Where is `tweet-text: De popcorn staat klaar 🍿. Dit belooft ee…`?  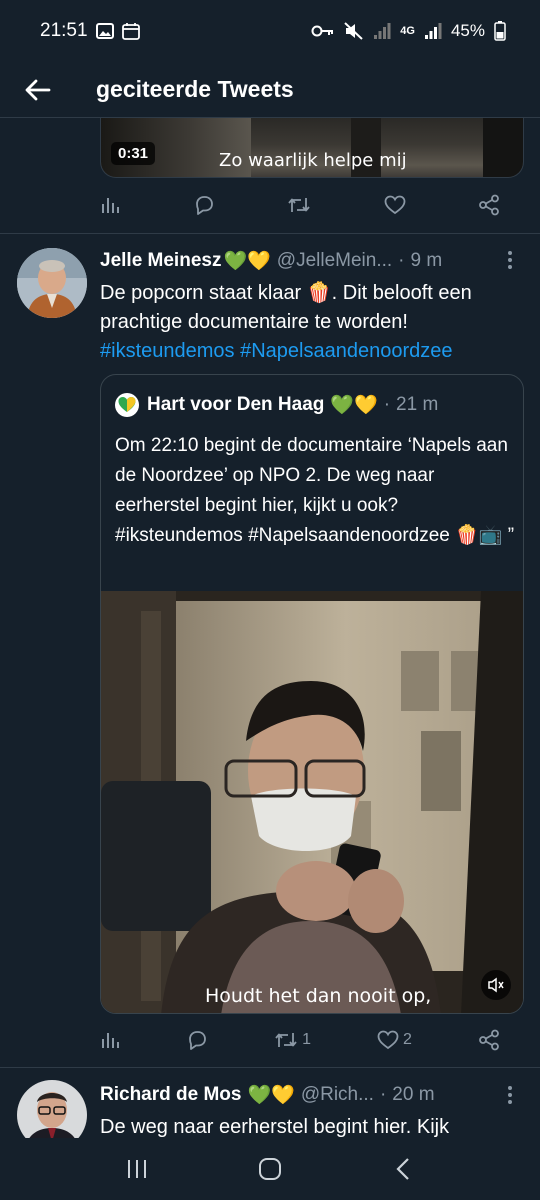 tweet-text: De popcorn staat klaar 🍿. Dit belooft ee… is located at coordinates (310, 322).